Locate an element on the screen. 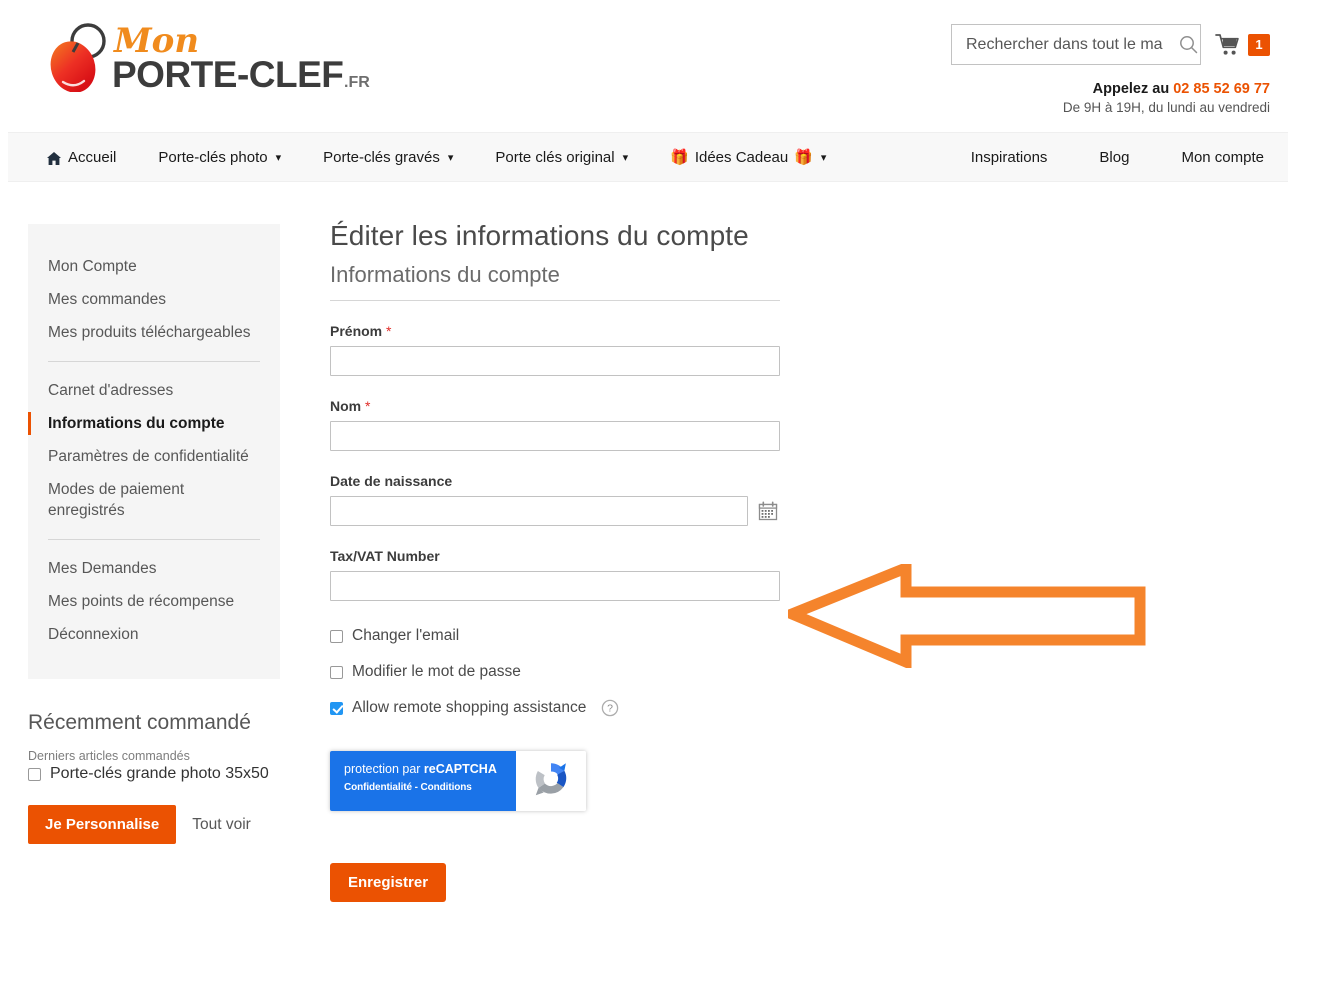  field-tax-vat-number: Tax/VAT Number is located at coordinates (565, 574).